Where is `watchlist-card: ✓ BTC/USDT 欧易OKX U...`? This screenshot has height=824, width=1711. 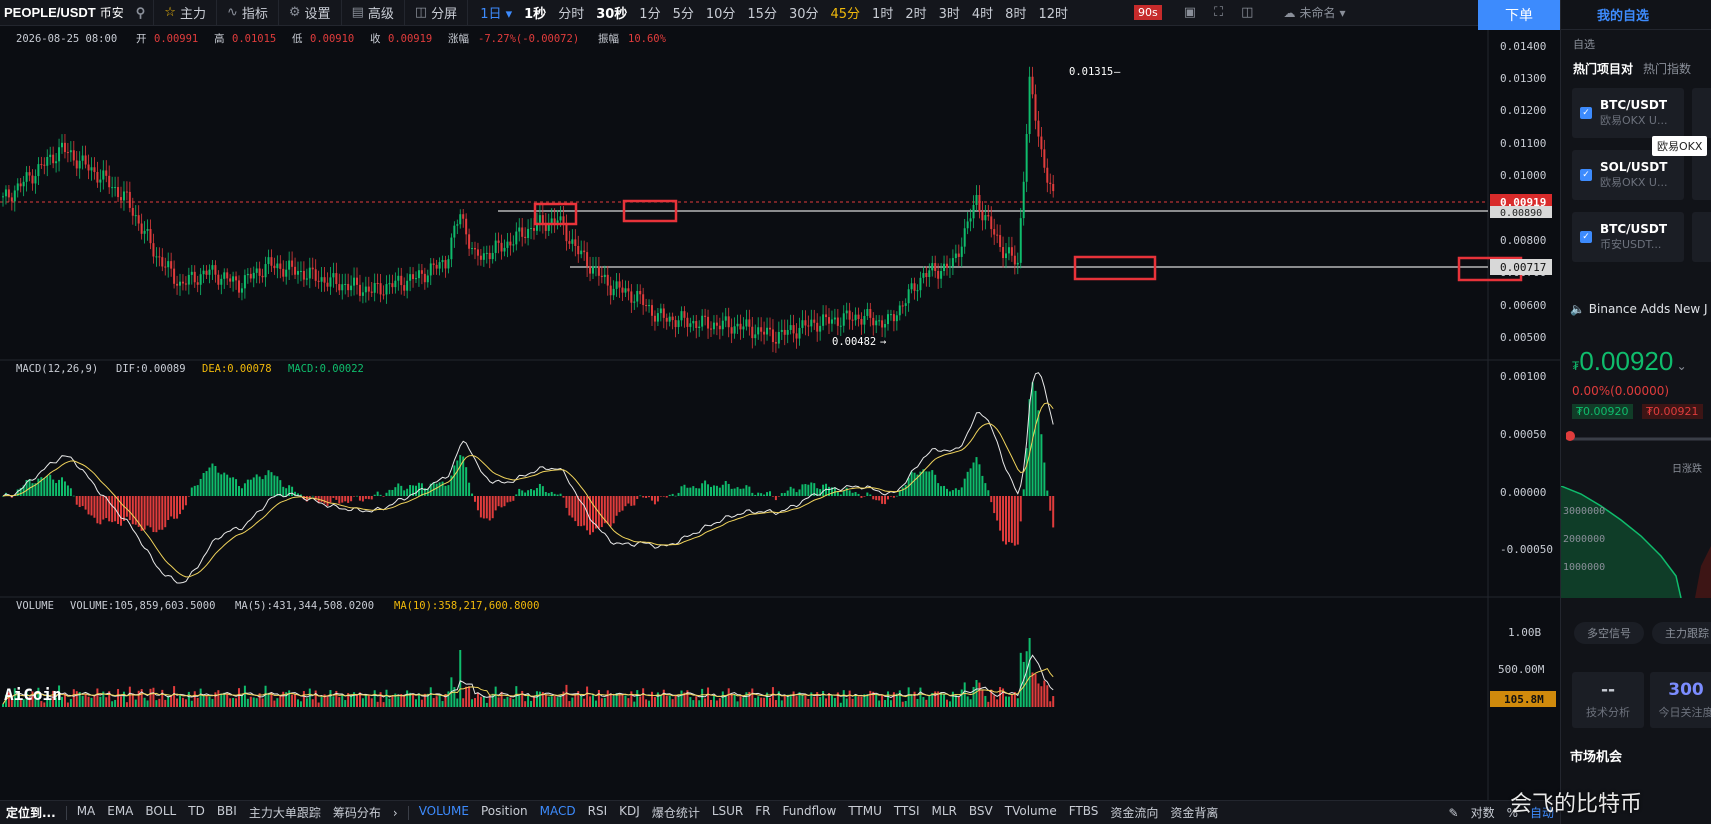
watchlist-card: ✓ BTC/USDT 欧易OKX U... is located at coordinates (1628, 113).